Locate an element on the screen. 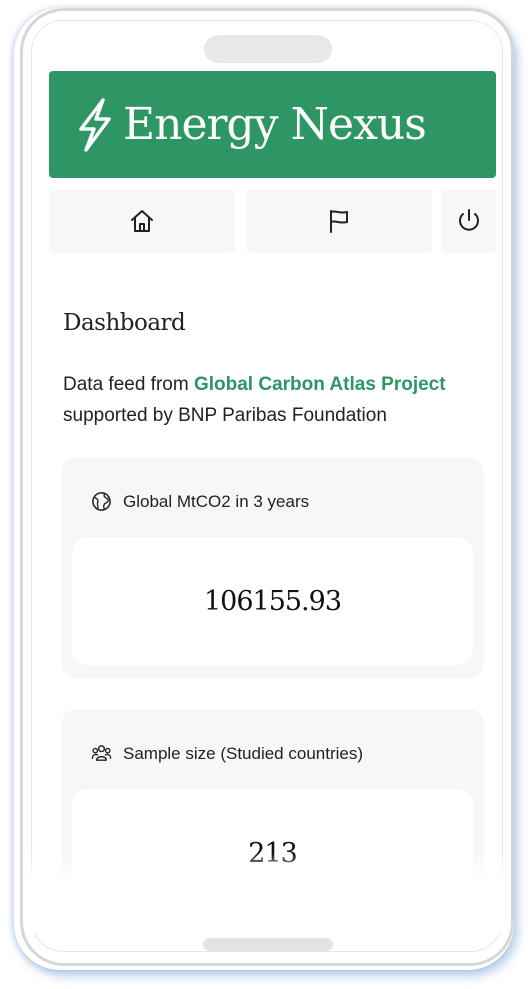 The height and width of the screenshot is (989, 531). card-header: Sample size (Studied countries) is located at coordinates (227, 753).